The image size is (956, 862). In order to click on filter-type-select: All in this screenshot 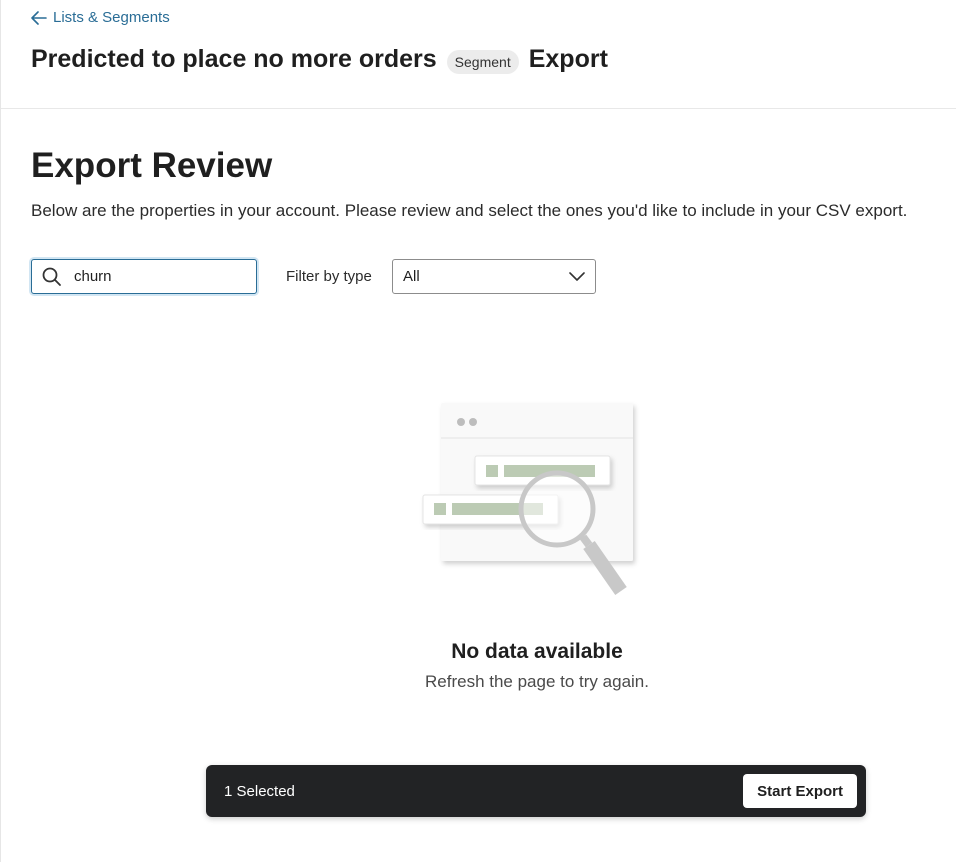, I will do `click(494, 276)`.